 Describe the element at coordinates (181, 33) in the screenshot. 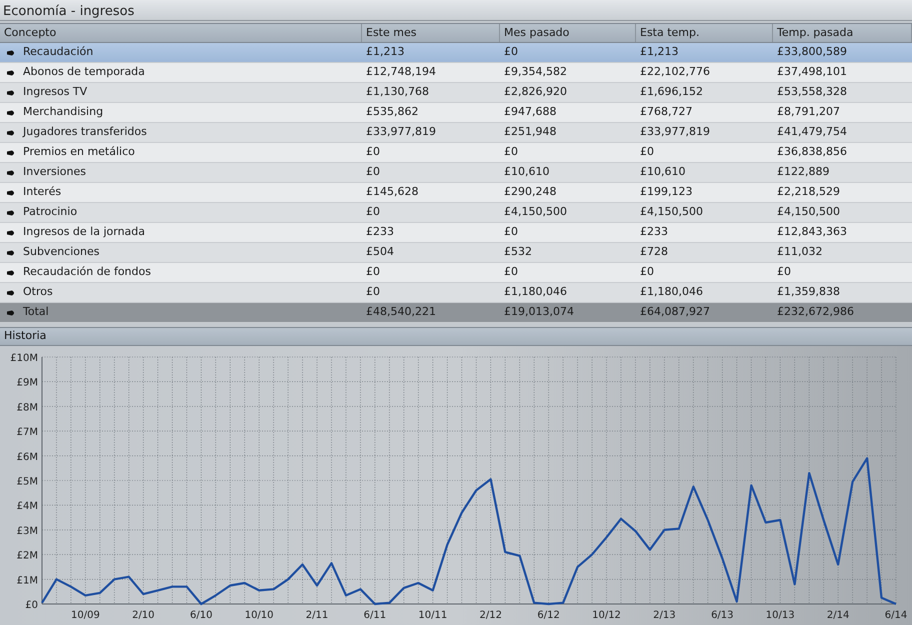

I see `column-header: Concepto` at that location.